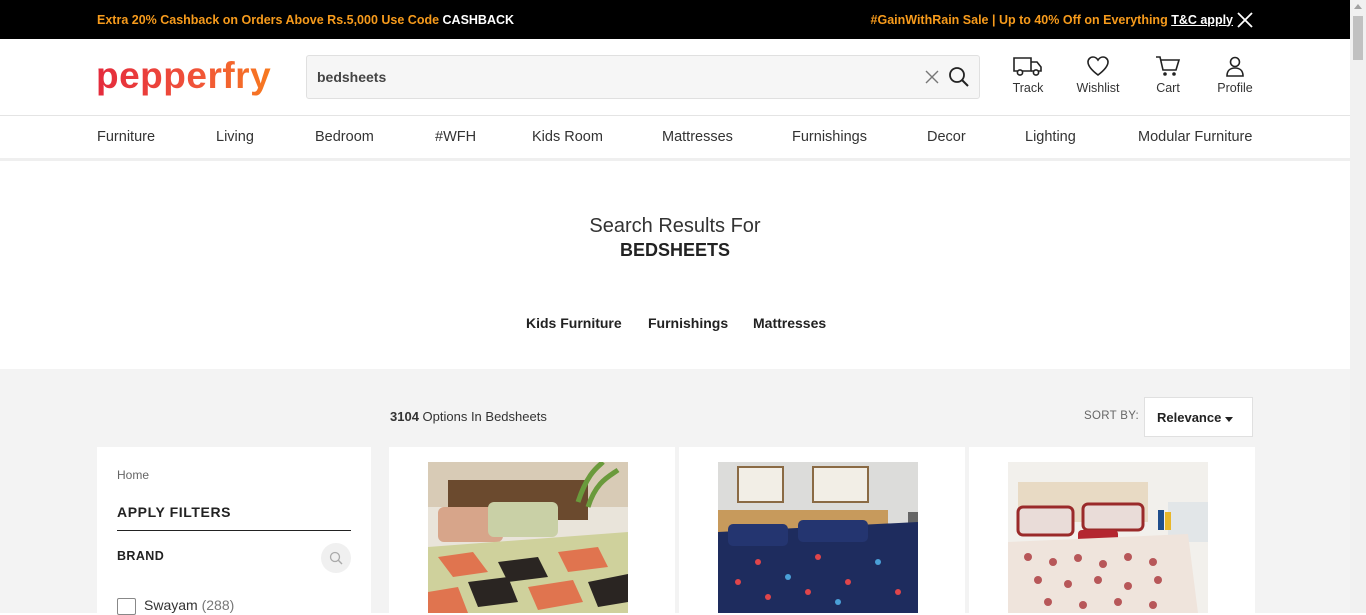  I want to click on pepperfry-logo: pepperfry, so click(183, 76).